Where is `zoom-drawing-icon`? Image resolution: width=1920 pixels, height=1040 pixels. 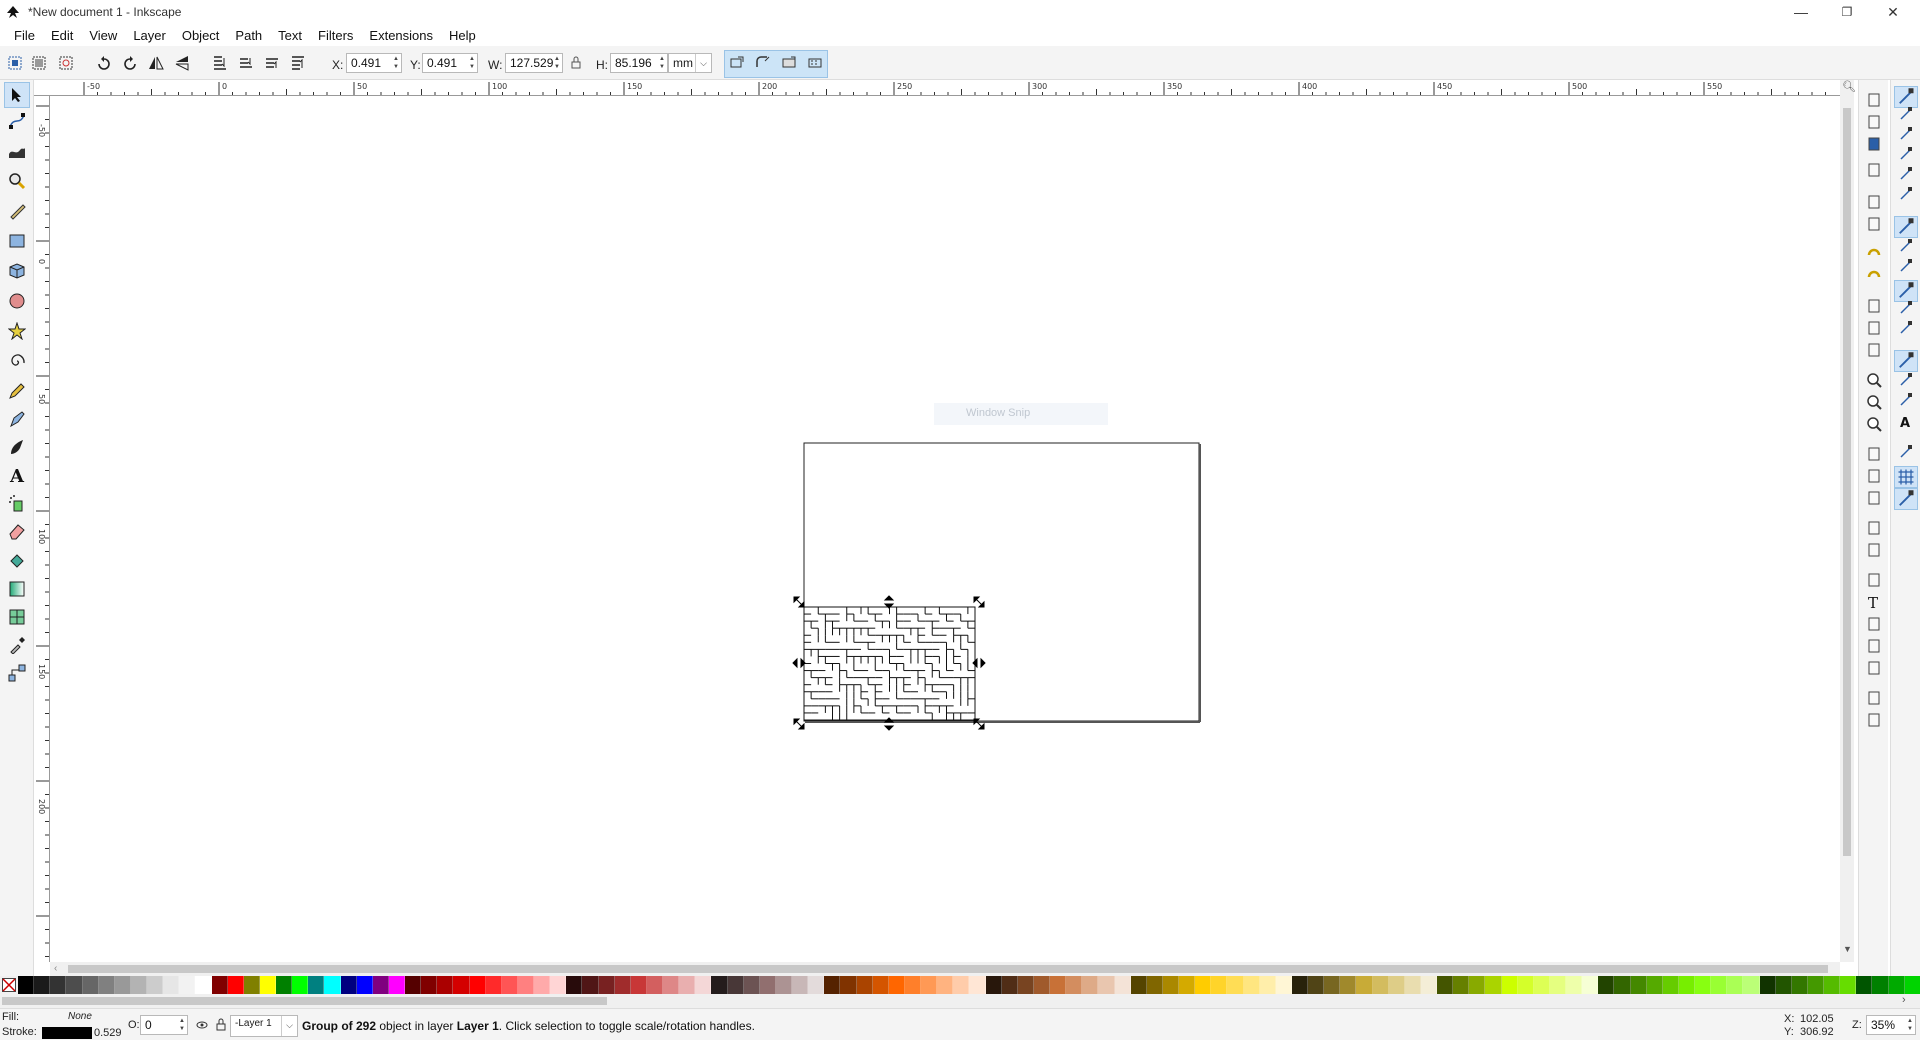
zoom-drawing-icon is located at coordinates (1874, 402).